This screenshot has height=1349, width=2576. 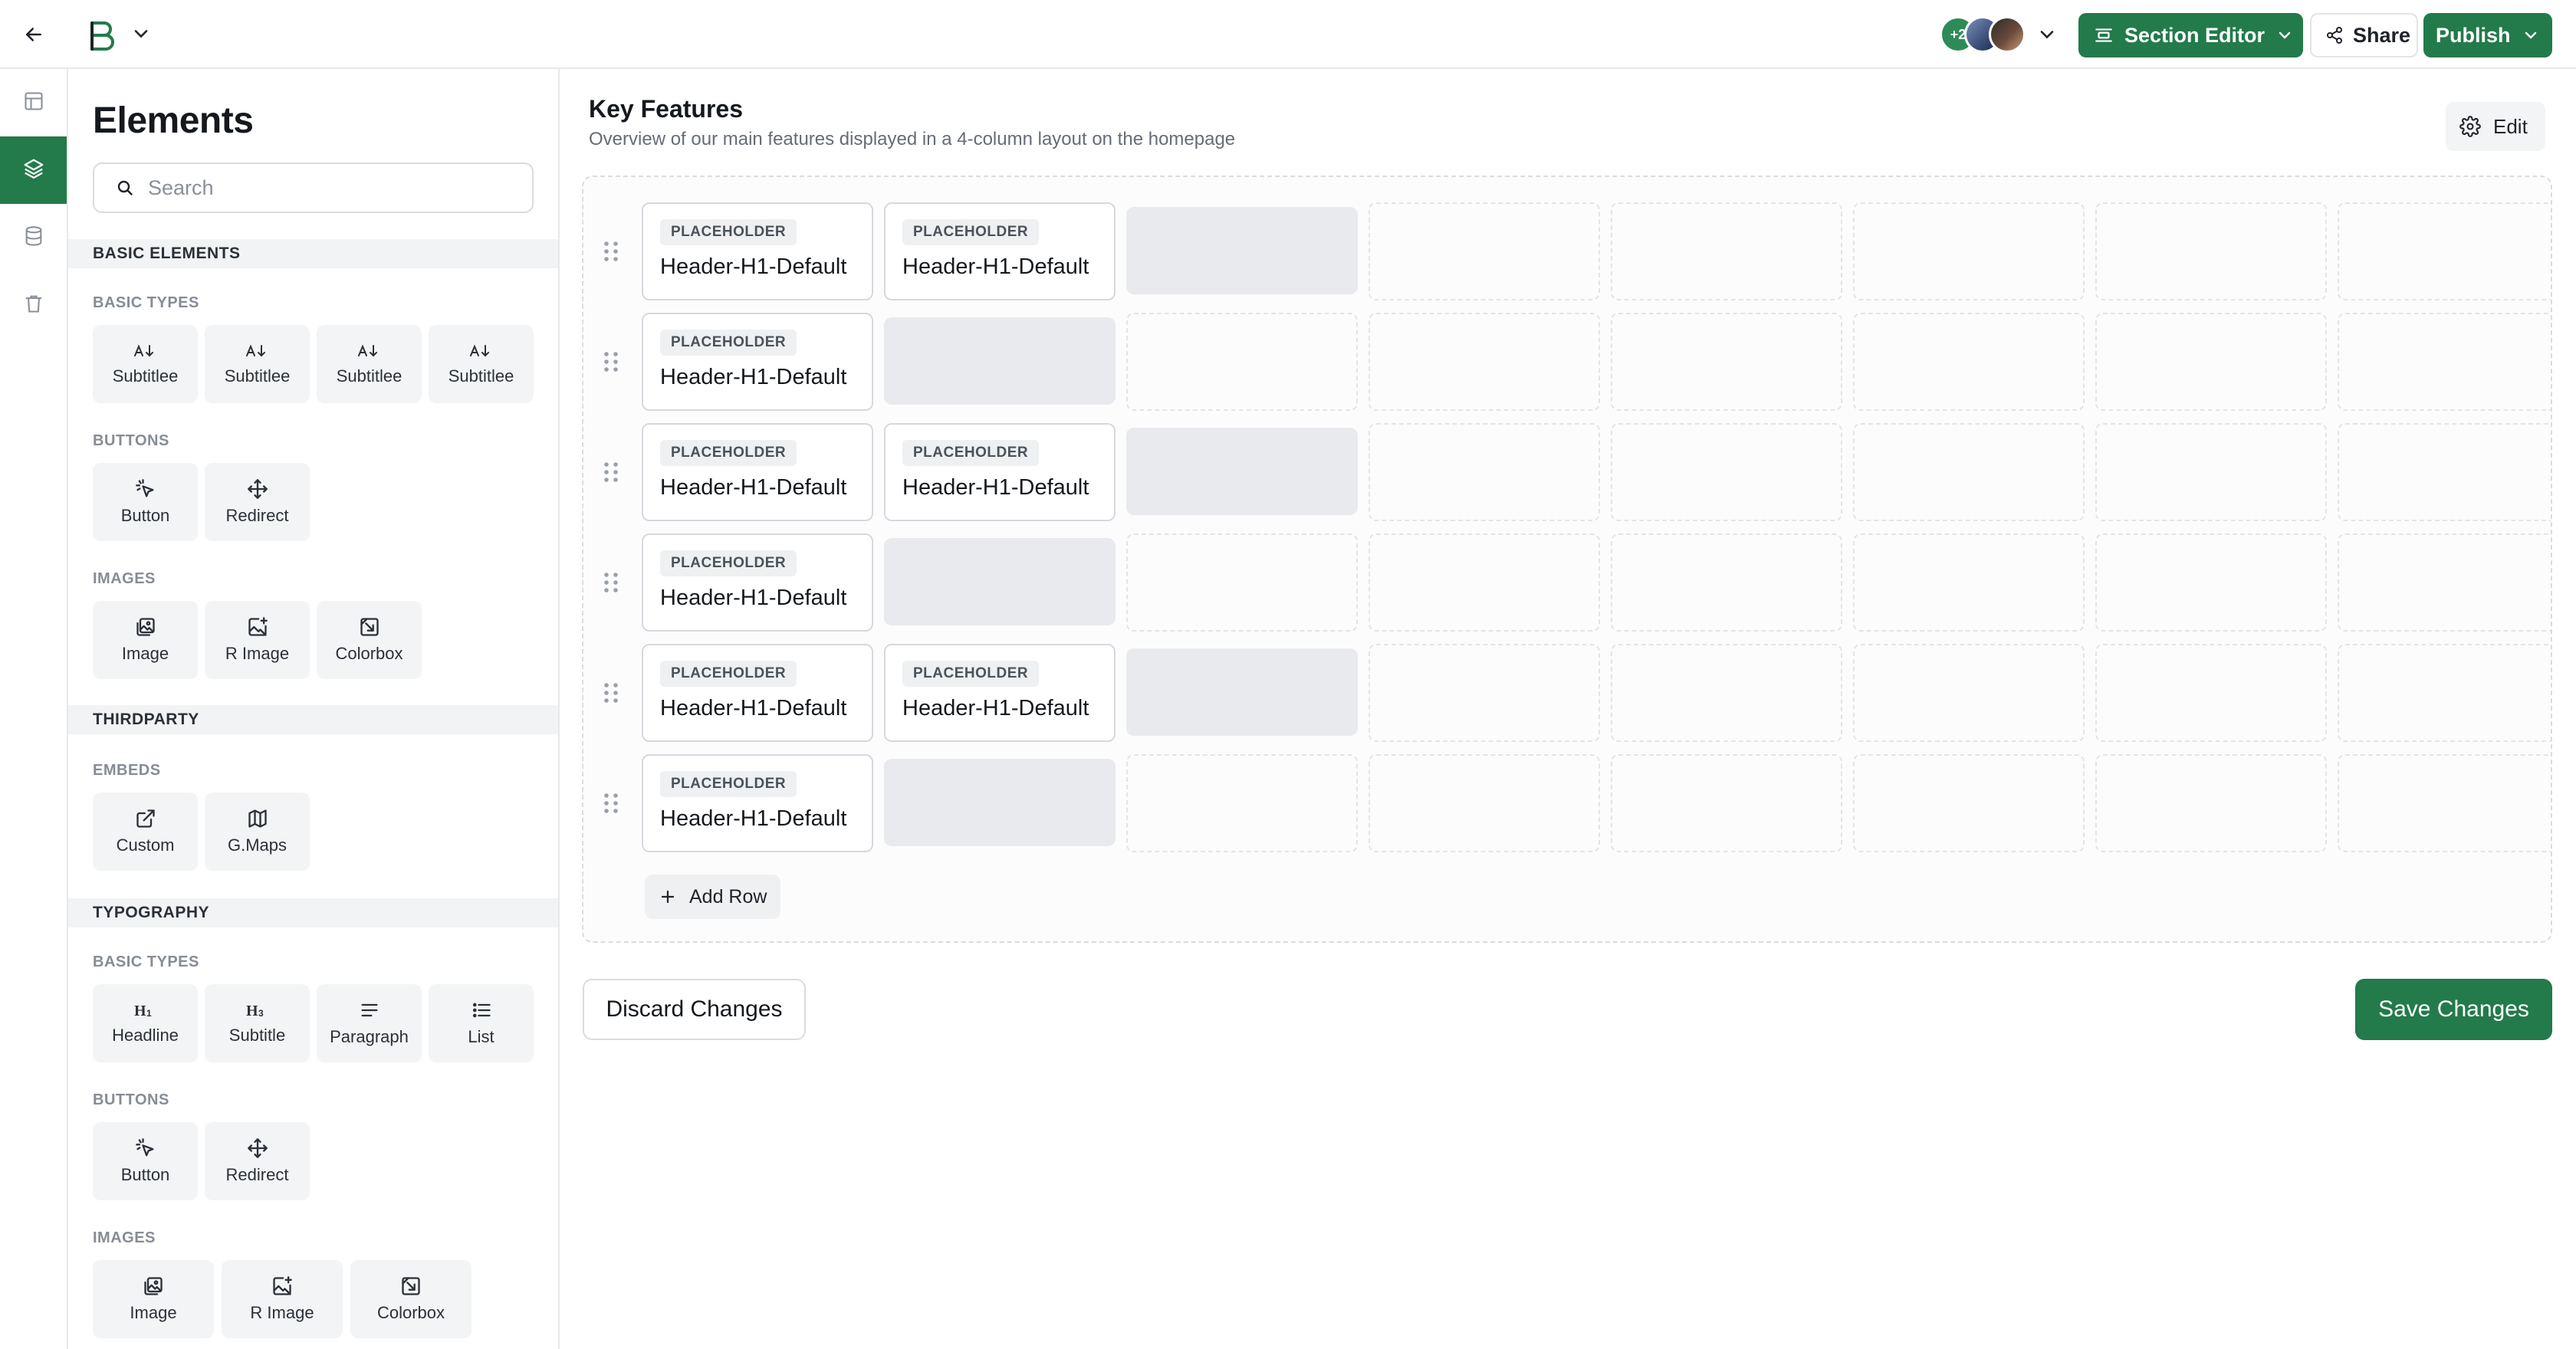 I want to click on save-changes-button: Save Changes, so click(x=2454, y=1009).